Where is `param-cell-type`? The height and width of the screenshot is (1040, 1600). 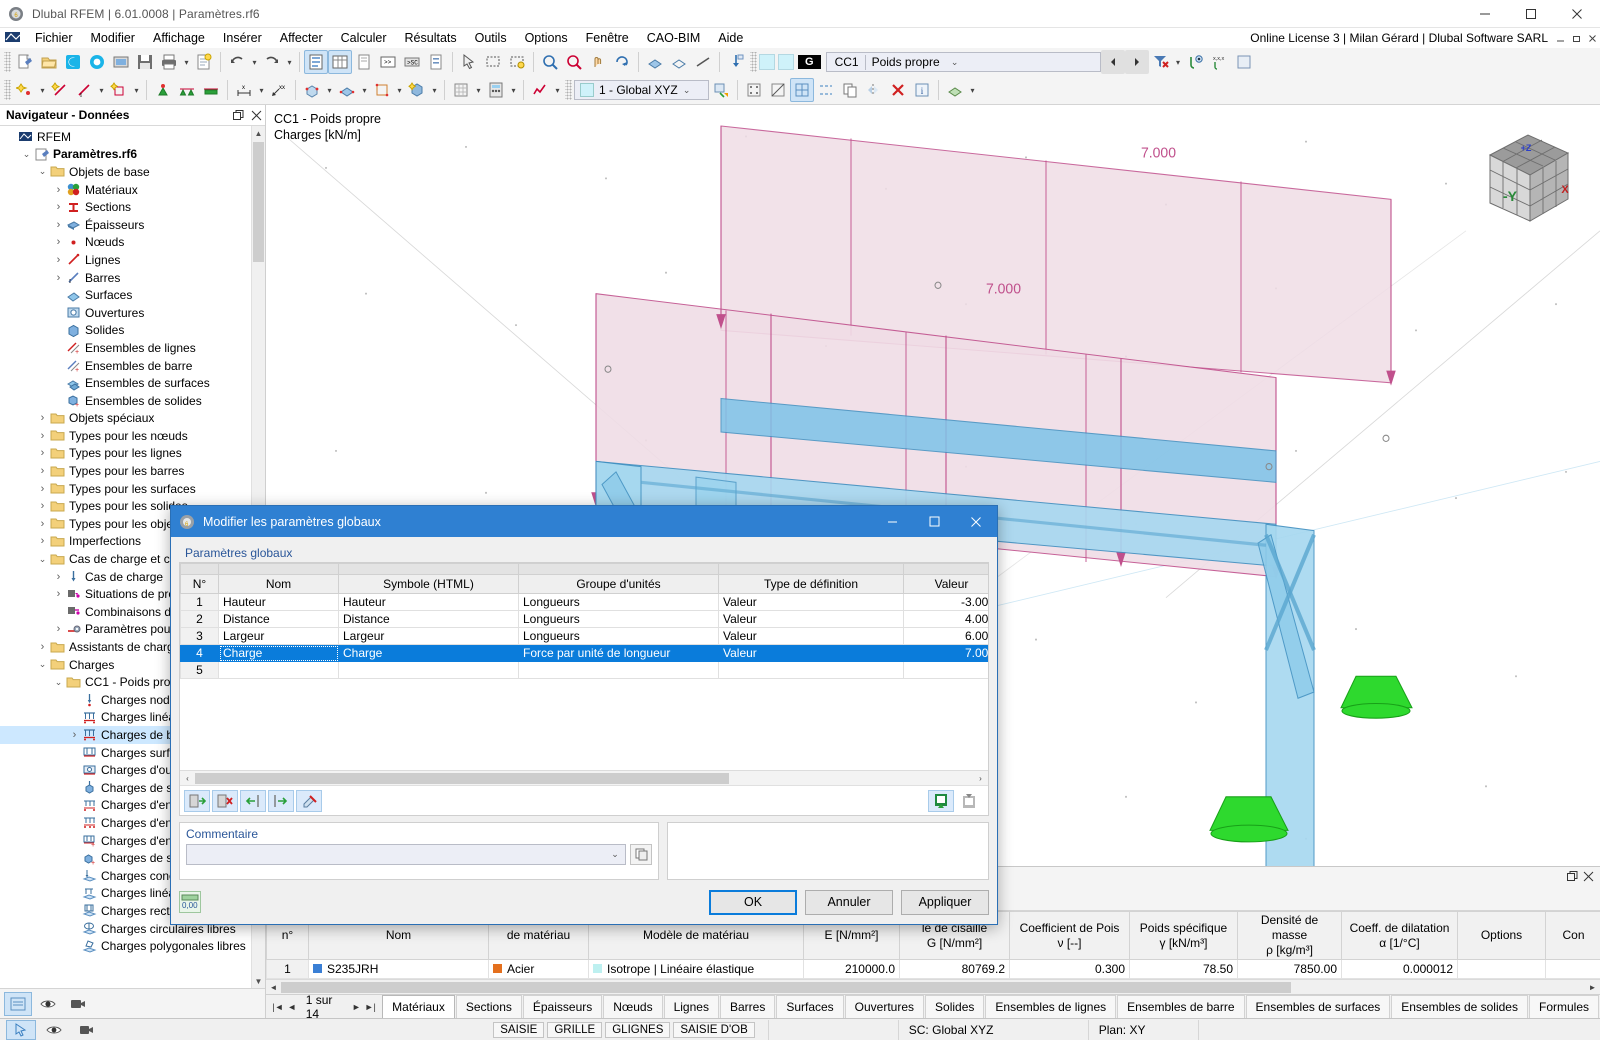
param-cell-type is located at coordinates (811, 670).